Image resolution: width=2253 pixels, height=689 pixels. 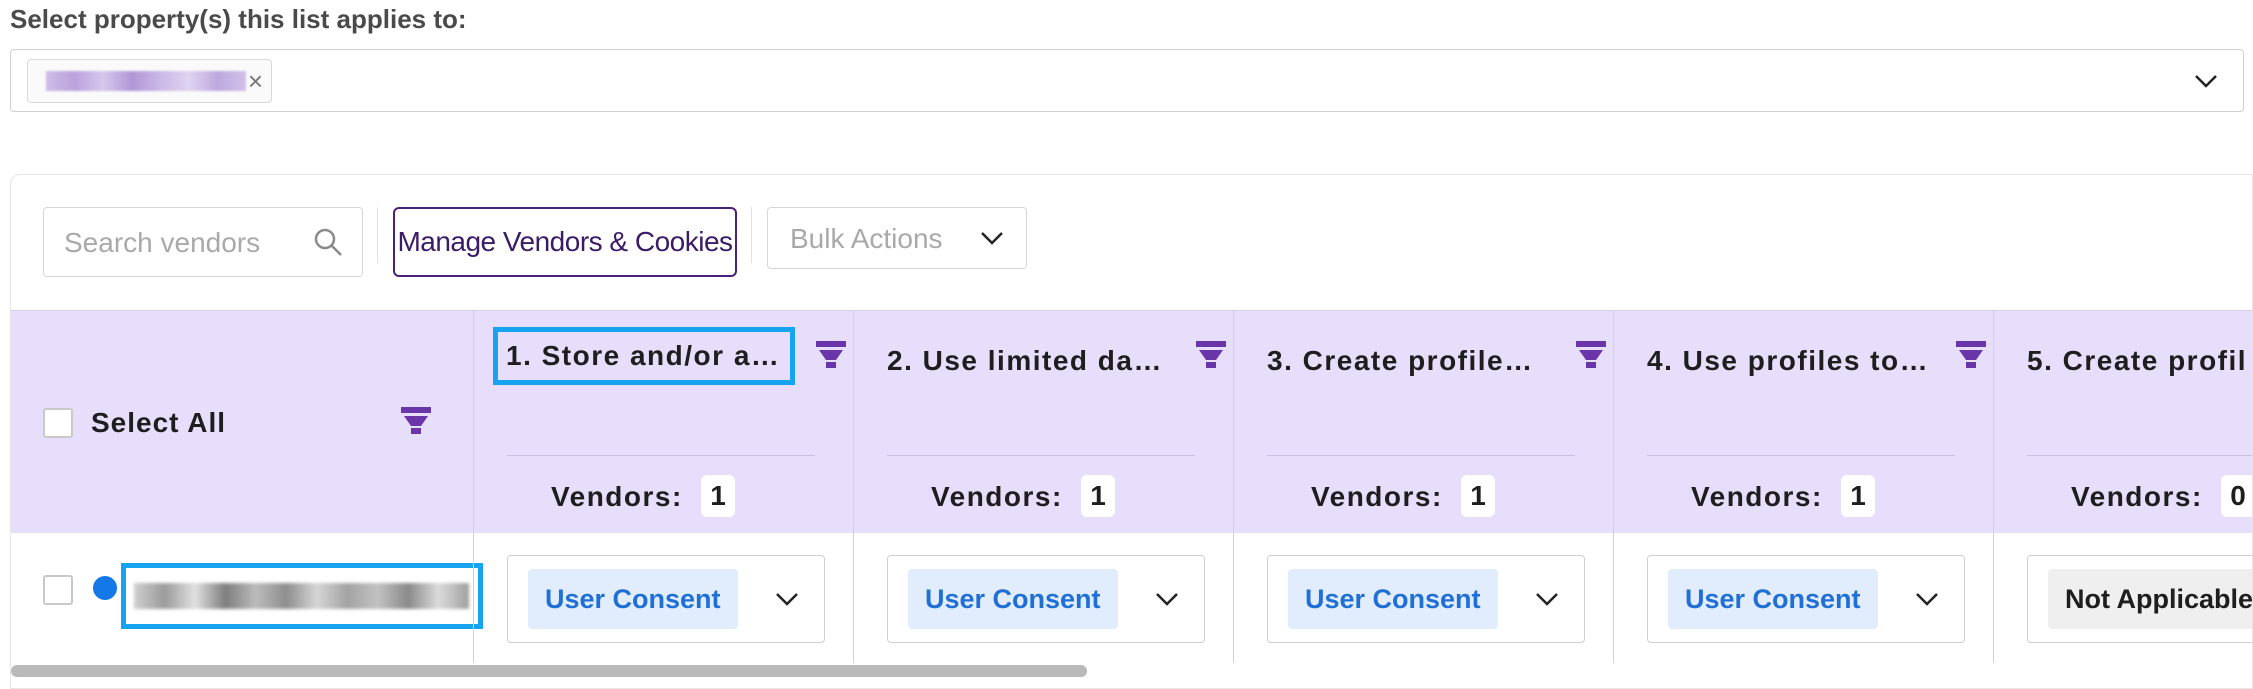 I want to click on status-dot, so click(x=105, y=588).